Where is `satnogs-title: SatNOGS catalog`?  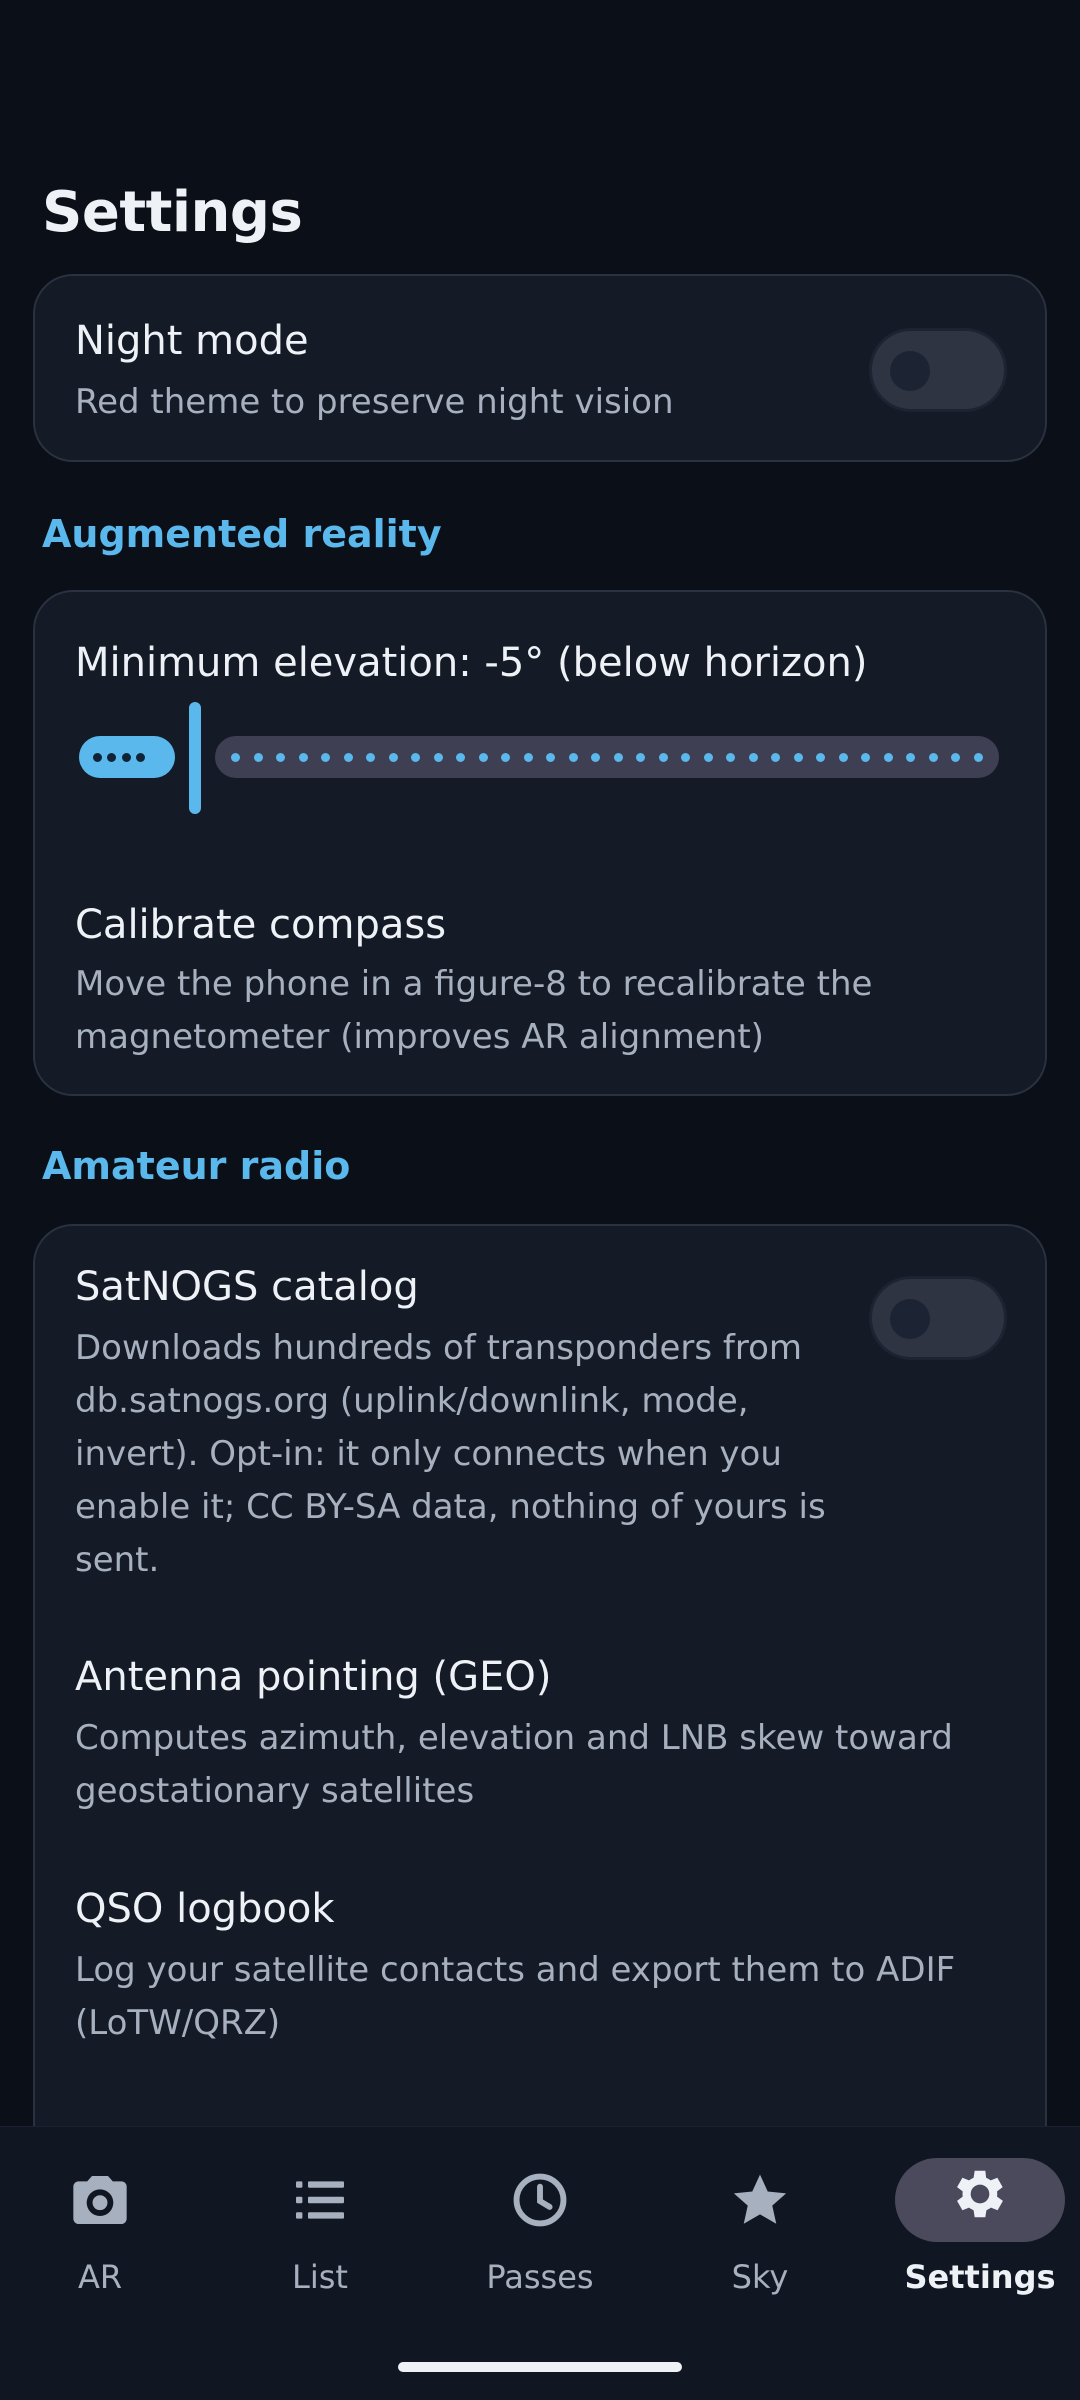
satnogs-title: SatNOGS catalog is located at coordinates (247, 1287).